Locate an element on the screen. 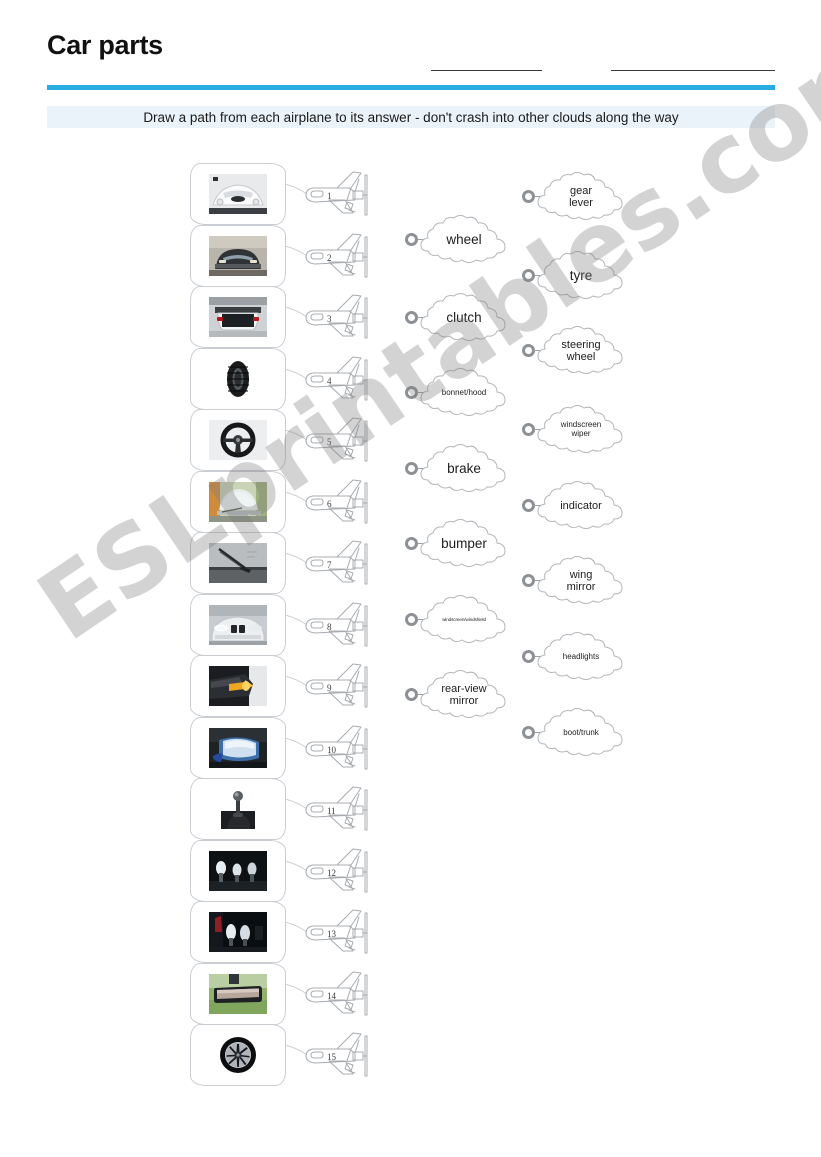  cloud-label: bonnet/hood is located at coordinates (464, 392).